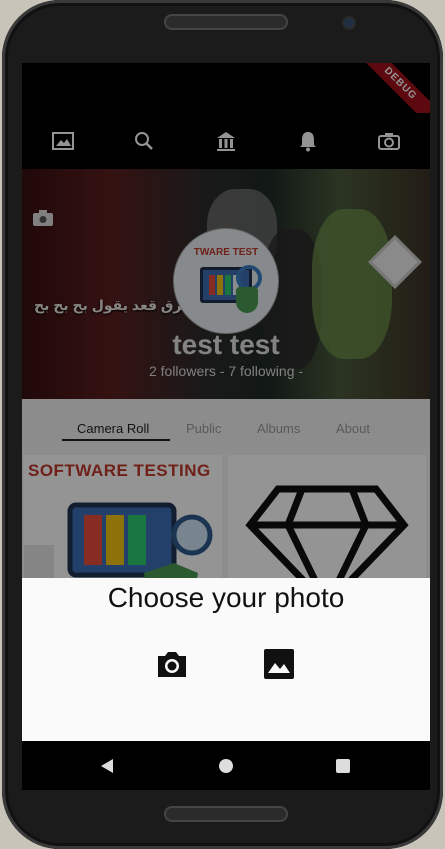  What do you see at coordinates (343, 766) in the screenshot?
I see `recents-icon` at bounding box center [343, 766].